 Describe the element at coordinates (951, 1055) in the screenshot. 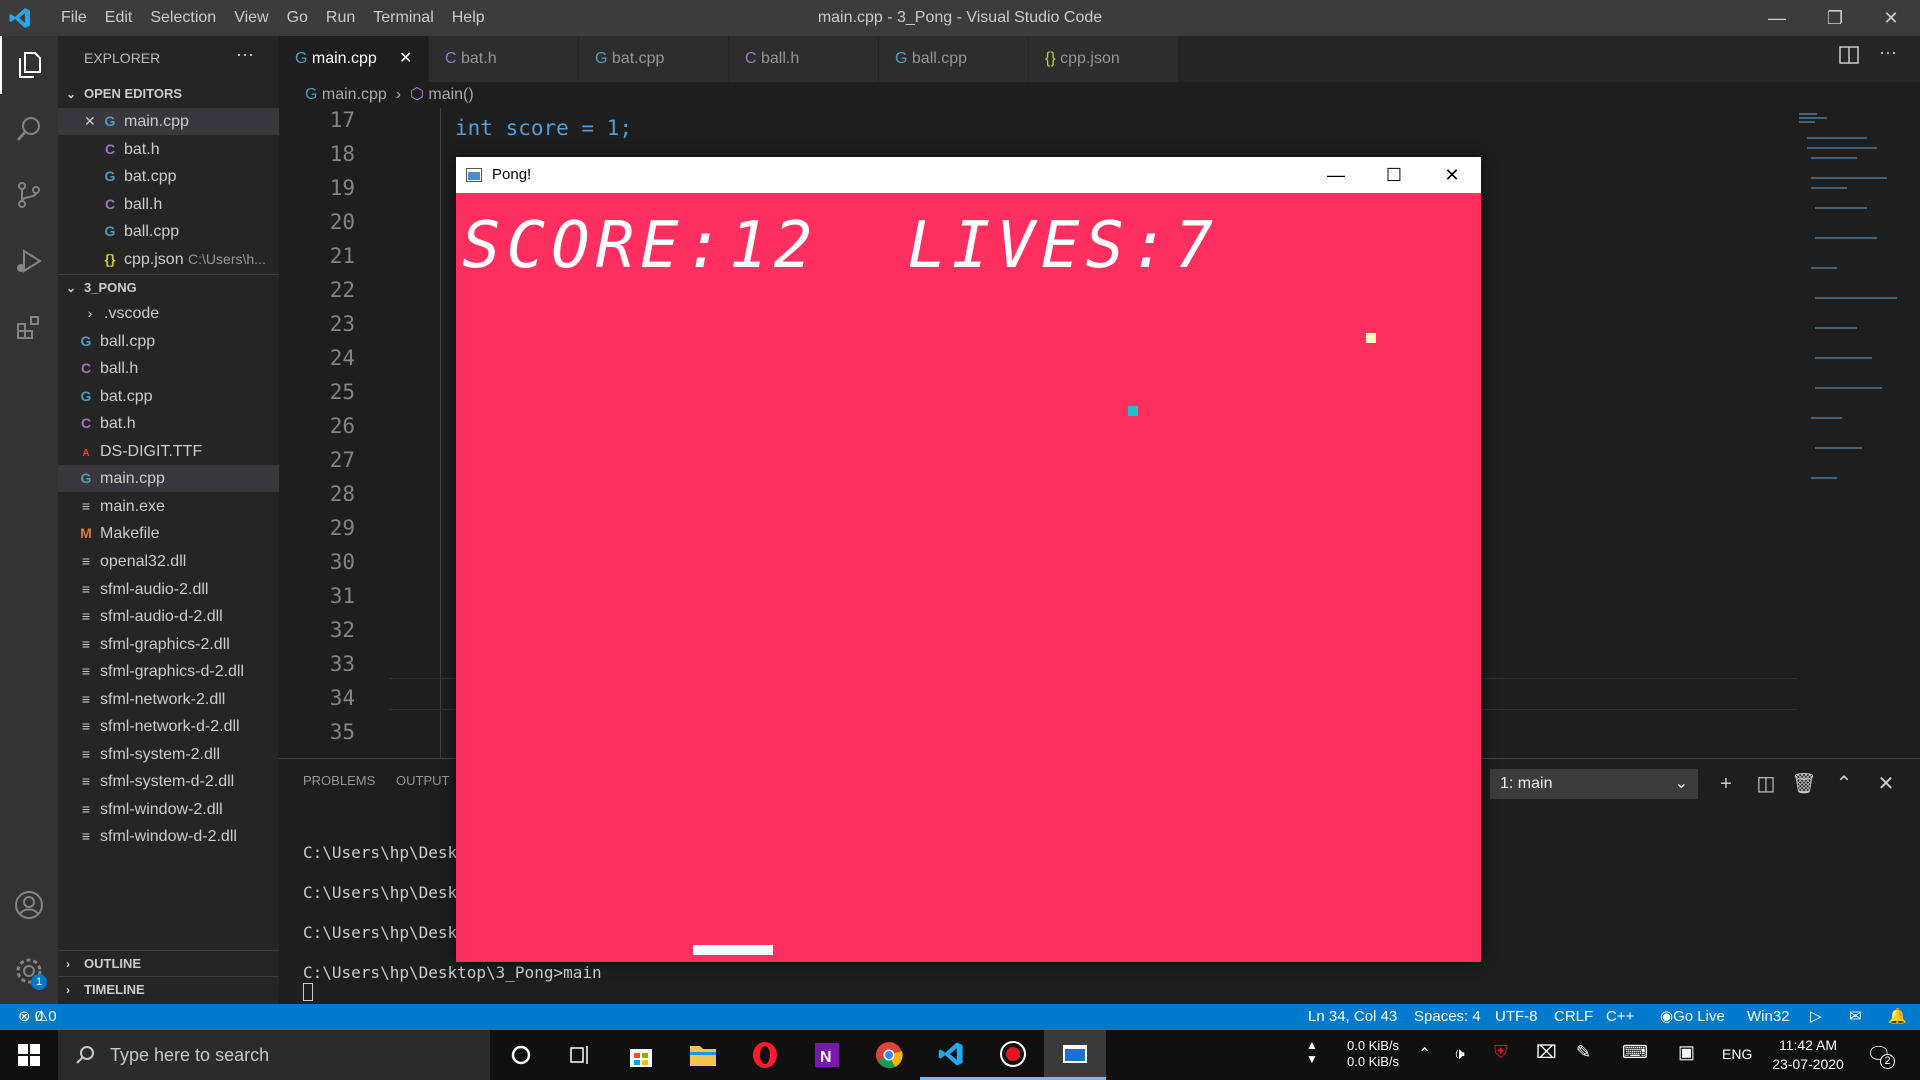

I see `taskbar-vscode` at that location.